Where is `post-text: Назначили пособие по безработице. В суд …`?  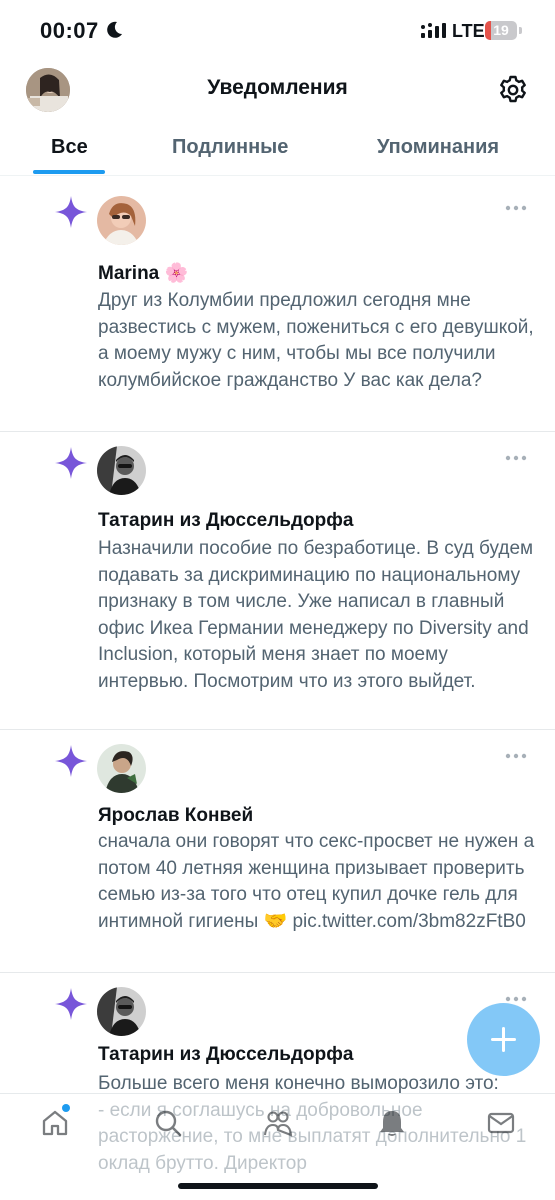 post-text: Назначили пособие по безработице. В суд … is located at coordinates (316, 615).